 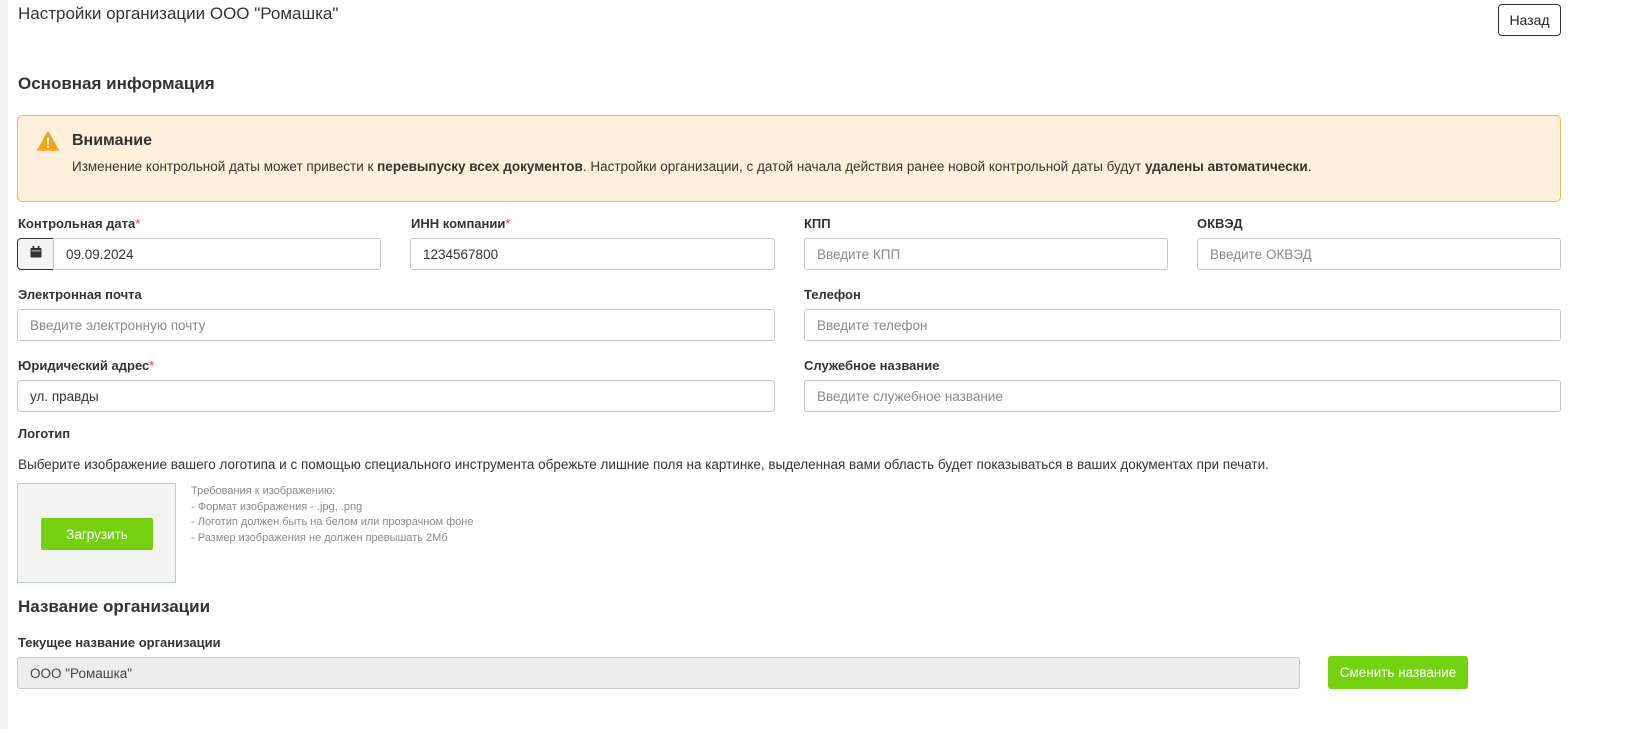 I want to click on service-name-input, so click(x=1182, y=396).